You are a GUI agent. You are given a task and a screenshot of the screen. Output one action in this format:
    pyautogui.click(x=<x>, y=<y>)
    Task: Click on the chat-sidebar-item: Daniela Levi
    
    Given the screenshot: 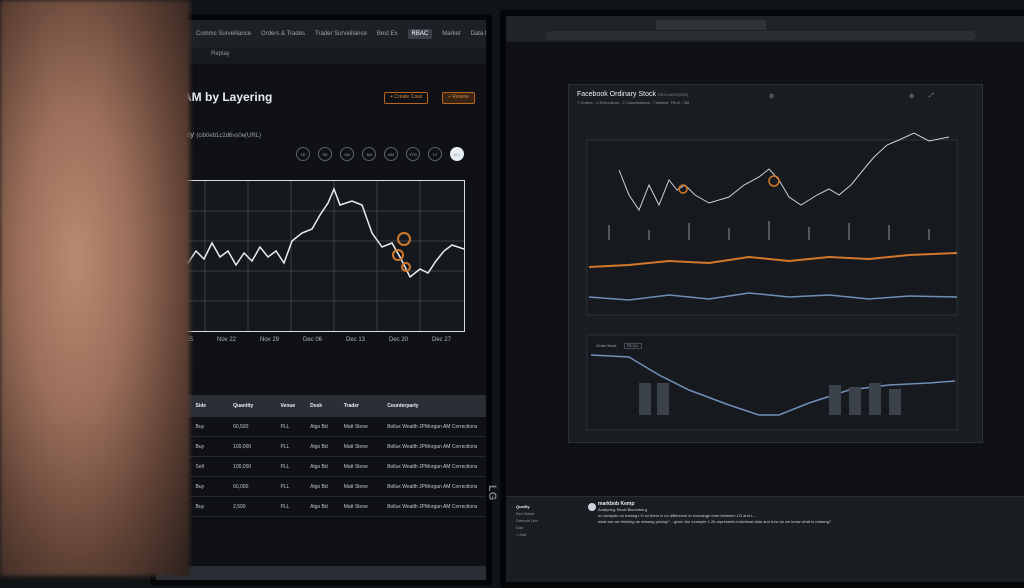 What is the action you would take?
    pyautogui.click(x=527, y=520)
    